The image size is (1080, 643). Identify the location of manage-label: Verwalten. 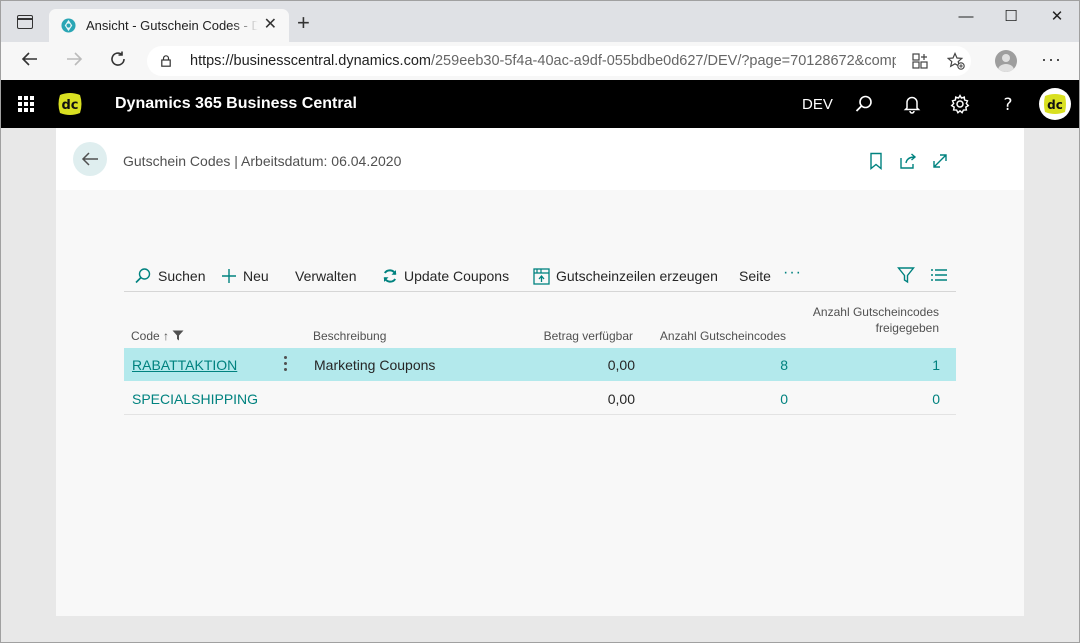
(326, 276).